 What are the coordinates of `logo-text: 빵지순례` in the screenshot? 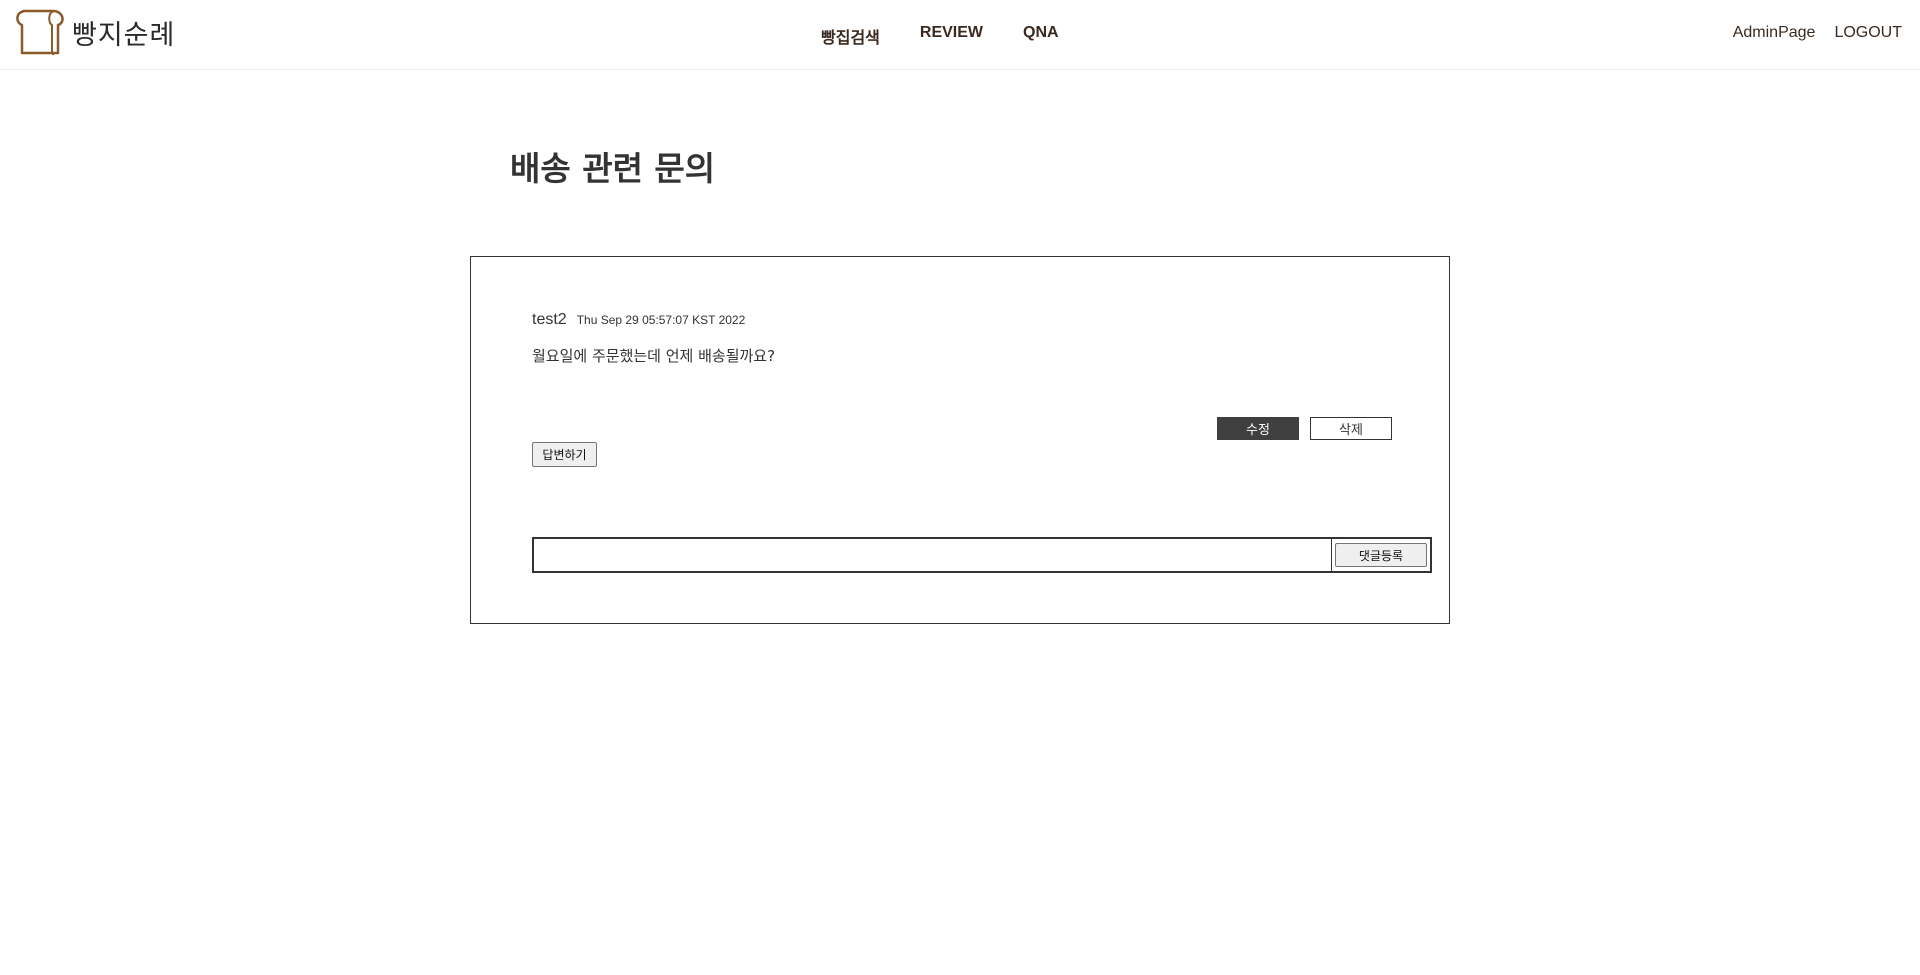 It's located at (124, 35).